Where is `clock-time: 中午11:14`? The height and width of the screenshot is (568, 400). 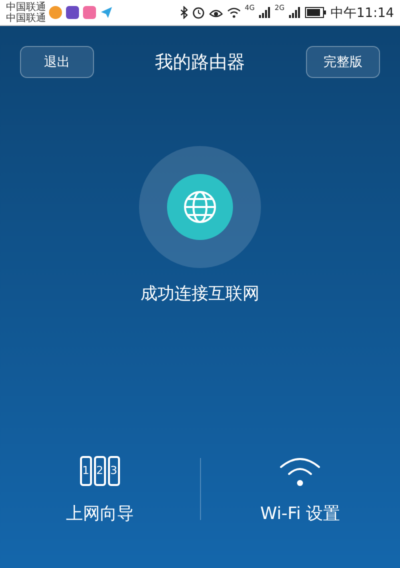
clock-time: 中午11:14 is located at coordinates (362, 13).